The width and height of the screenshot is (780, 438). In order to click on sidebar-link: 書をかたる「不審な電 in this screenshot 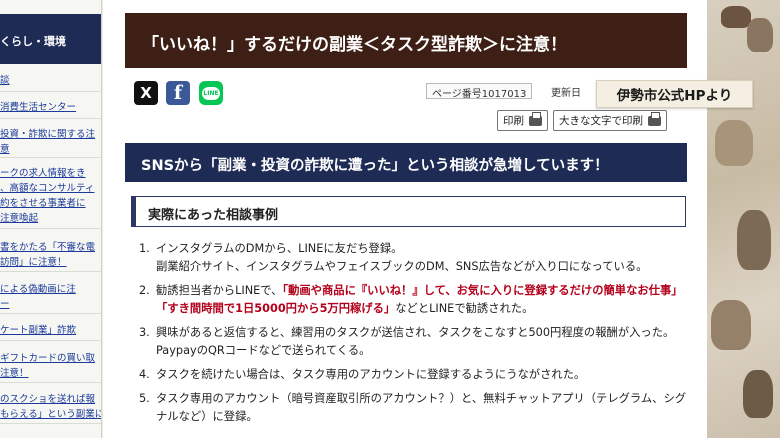, I will do `click(50, 247)`.